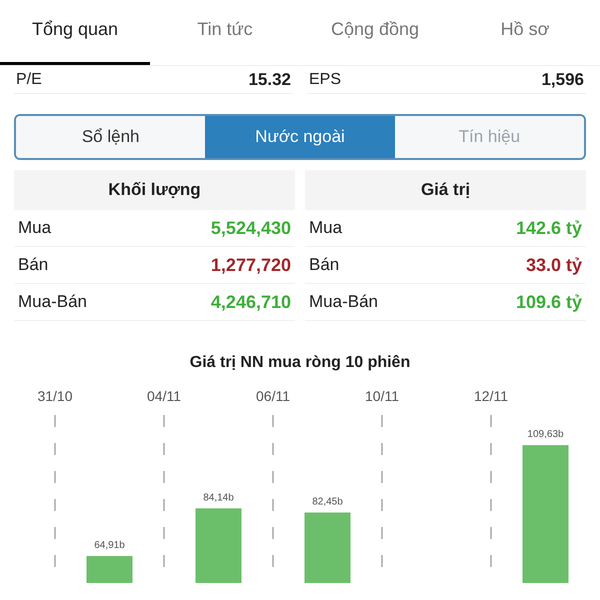 The image size is (600, 600). Describe the element at coordinates (269, 79) in the screenshot. I see `ratio-value: 15.32` at that location.